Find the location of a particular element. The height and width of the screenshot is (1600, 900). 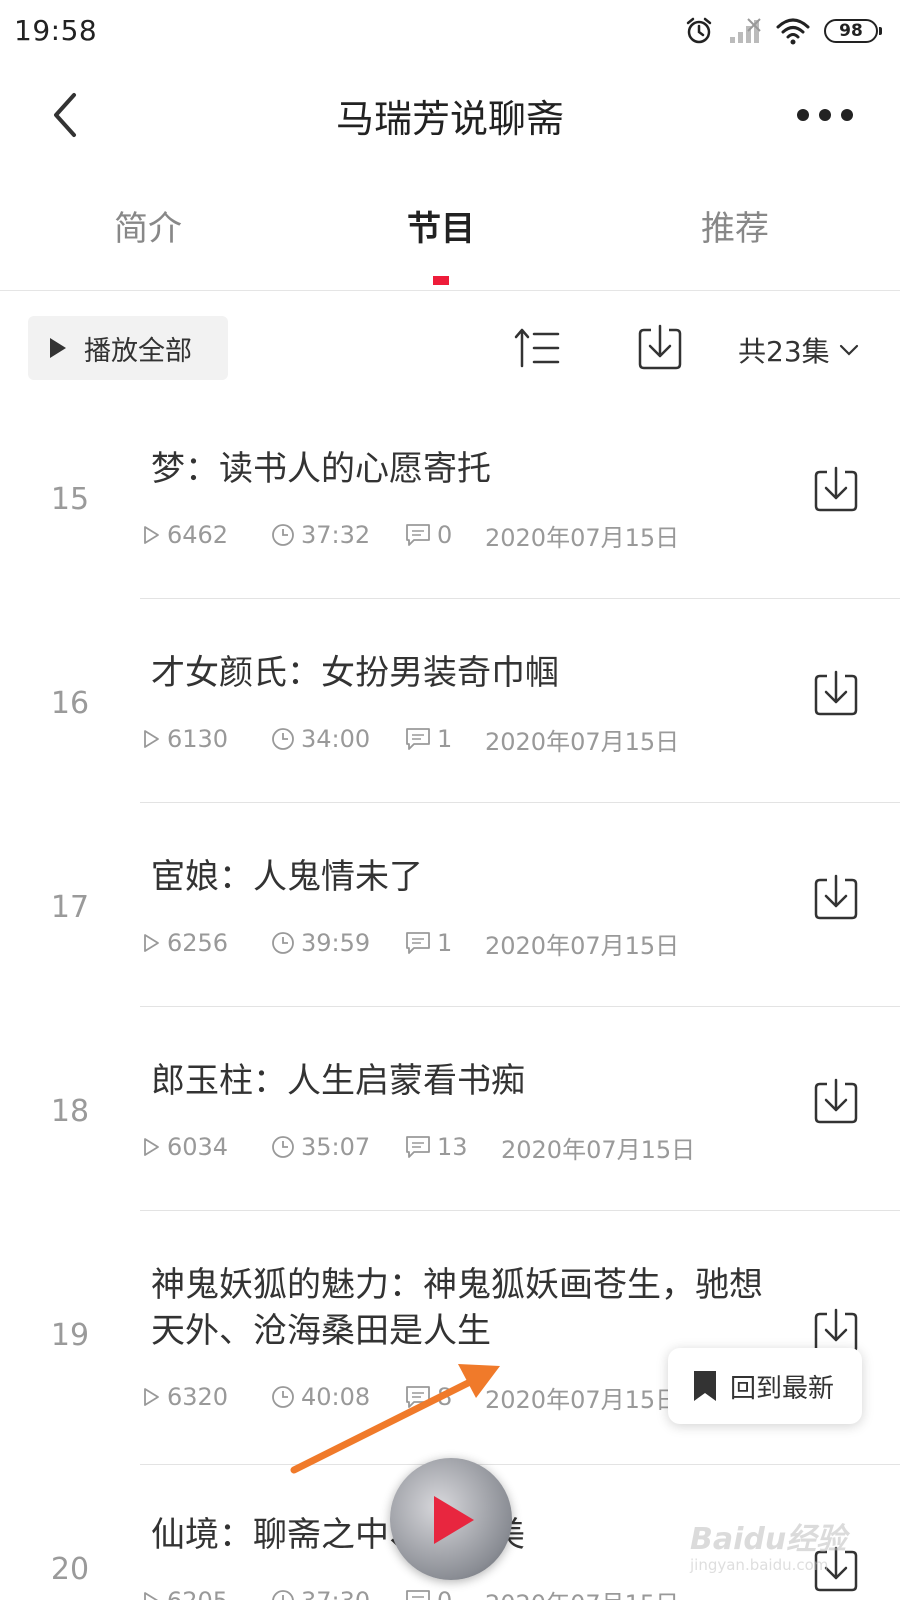

back-to-latest-label: 回到最新 is located at coordinates (782, 1388).